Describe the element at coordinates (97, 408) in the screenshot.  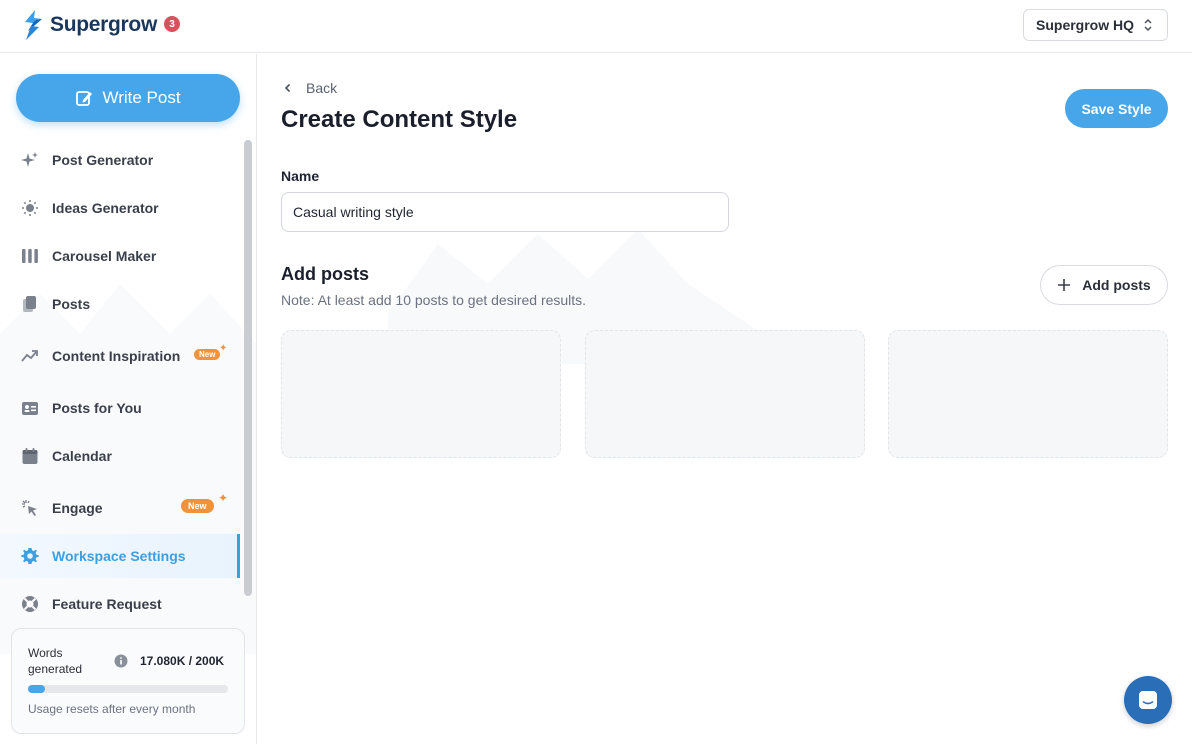
I see `sidebar-item-label: Posts for You` at that location.